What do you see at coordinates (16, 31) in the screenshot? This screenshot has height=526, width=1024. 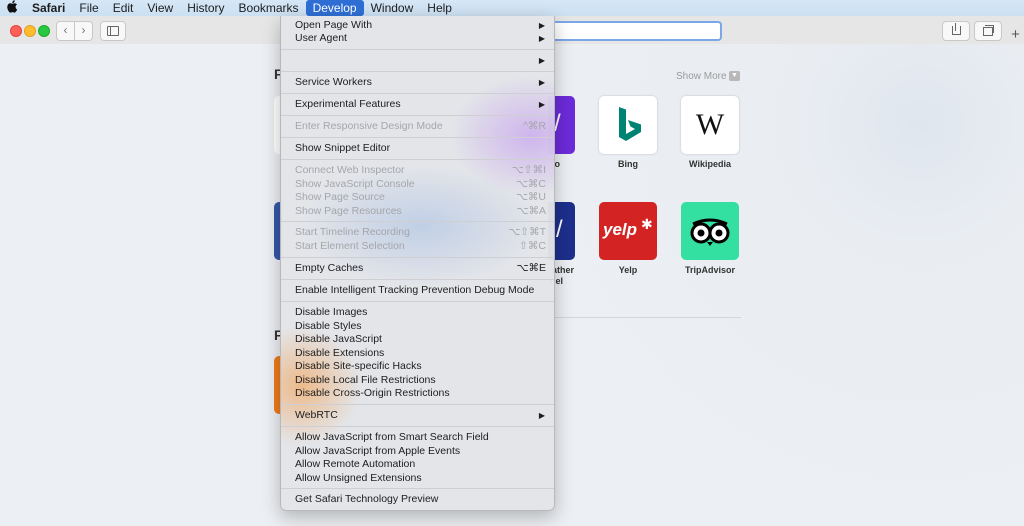 I see `close-window-button` at bounding box center [16, 31].